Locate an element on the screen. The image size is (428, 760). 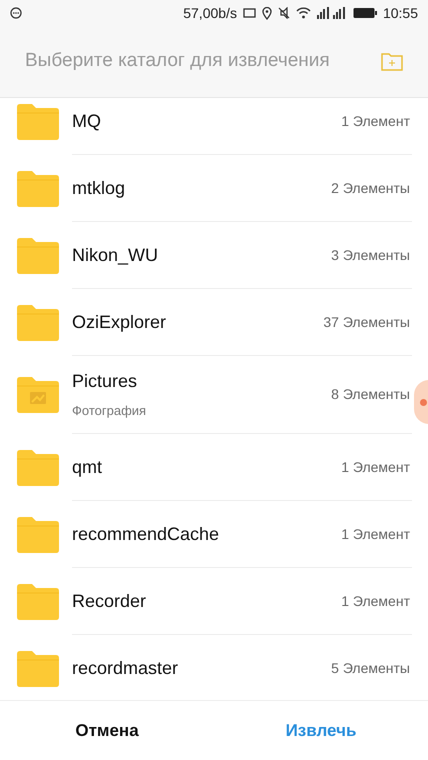
folder-row: MQ 1 Элемент is located at coordinates (206, 126).